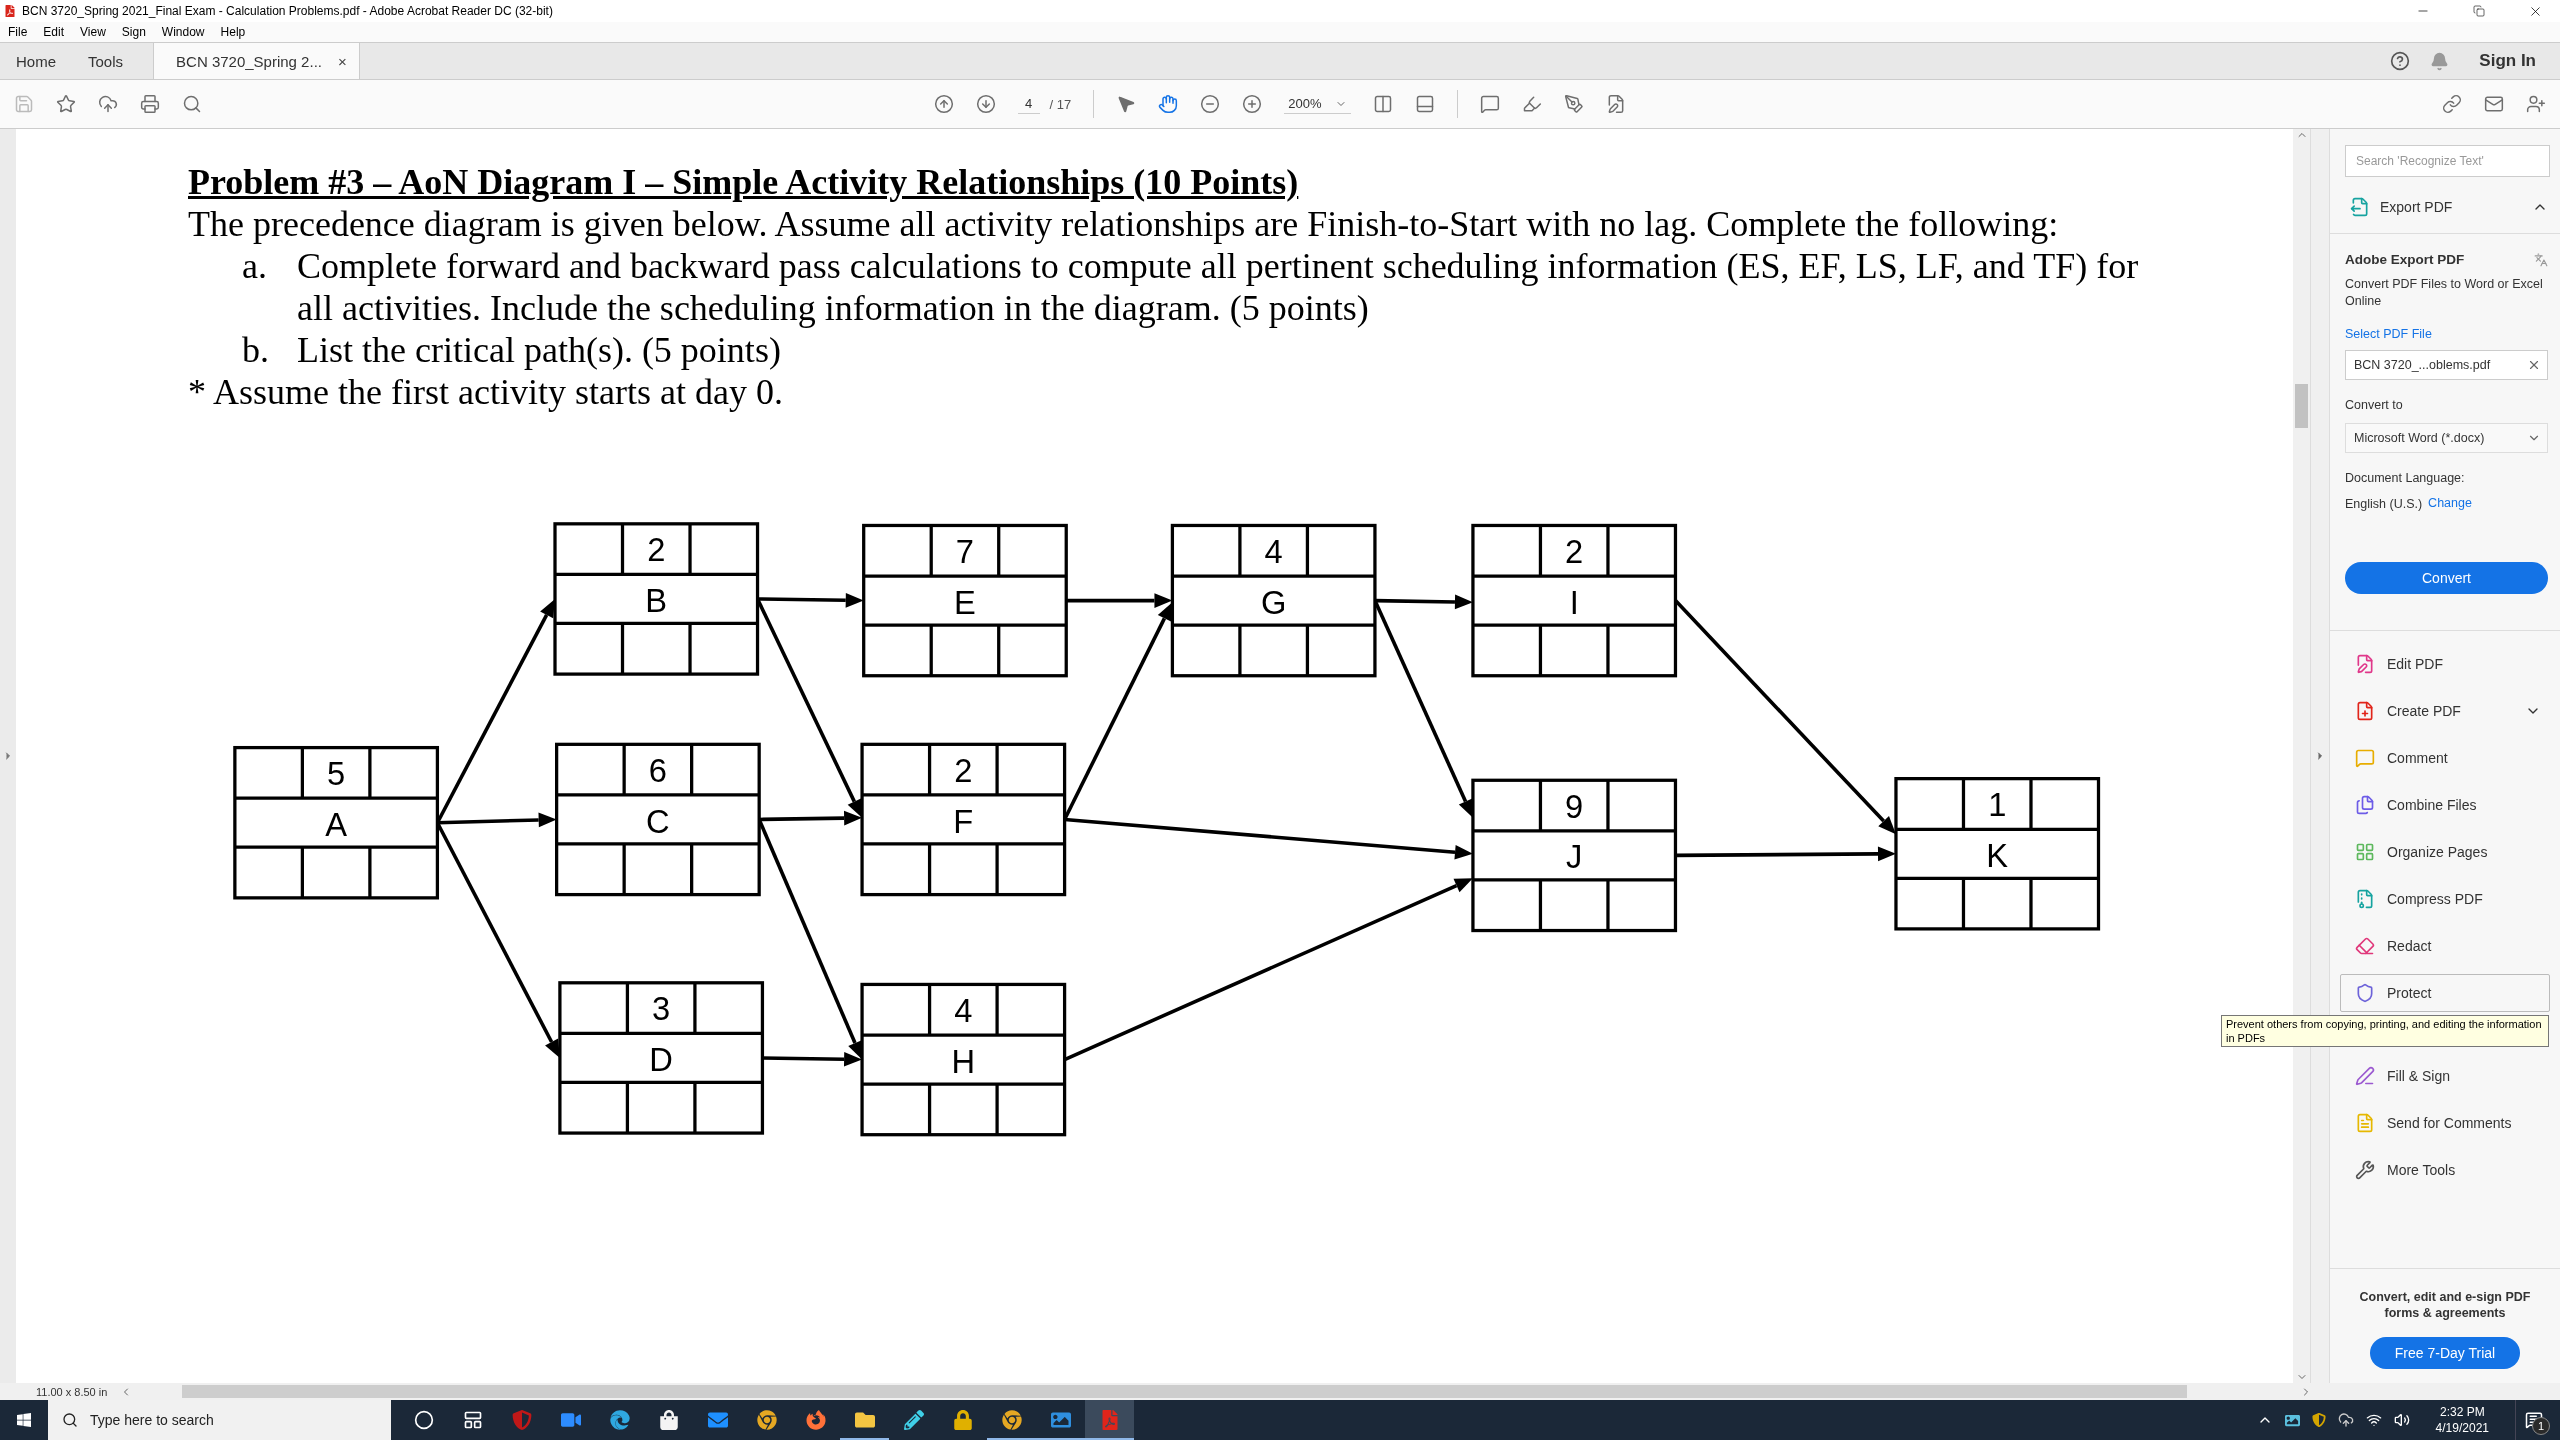 The width and height of the screenshot is (2560, 1440). Describe the element at coordinates (1028, 104) in the screenshot. I see `page-number-field: 4` at that location.